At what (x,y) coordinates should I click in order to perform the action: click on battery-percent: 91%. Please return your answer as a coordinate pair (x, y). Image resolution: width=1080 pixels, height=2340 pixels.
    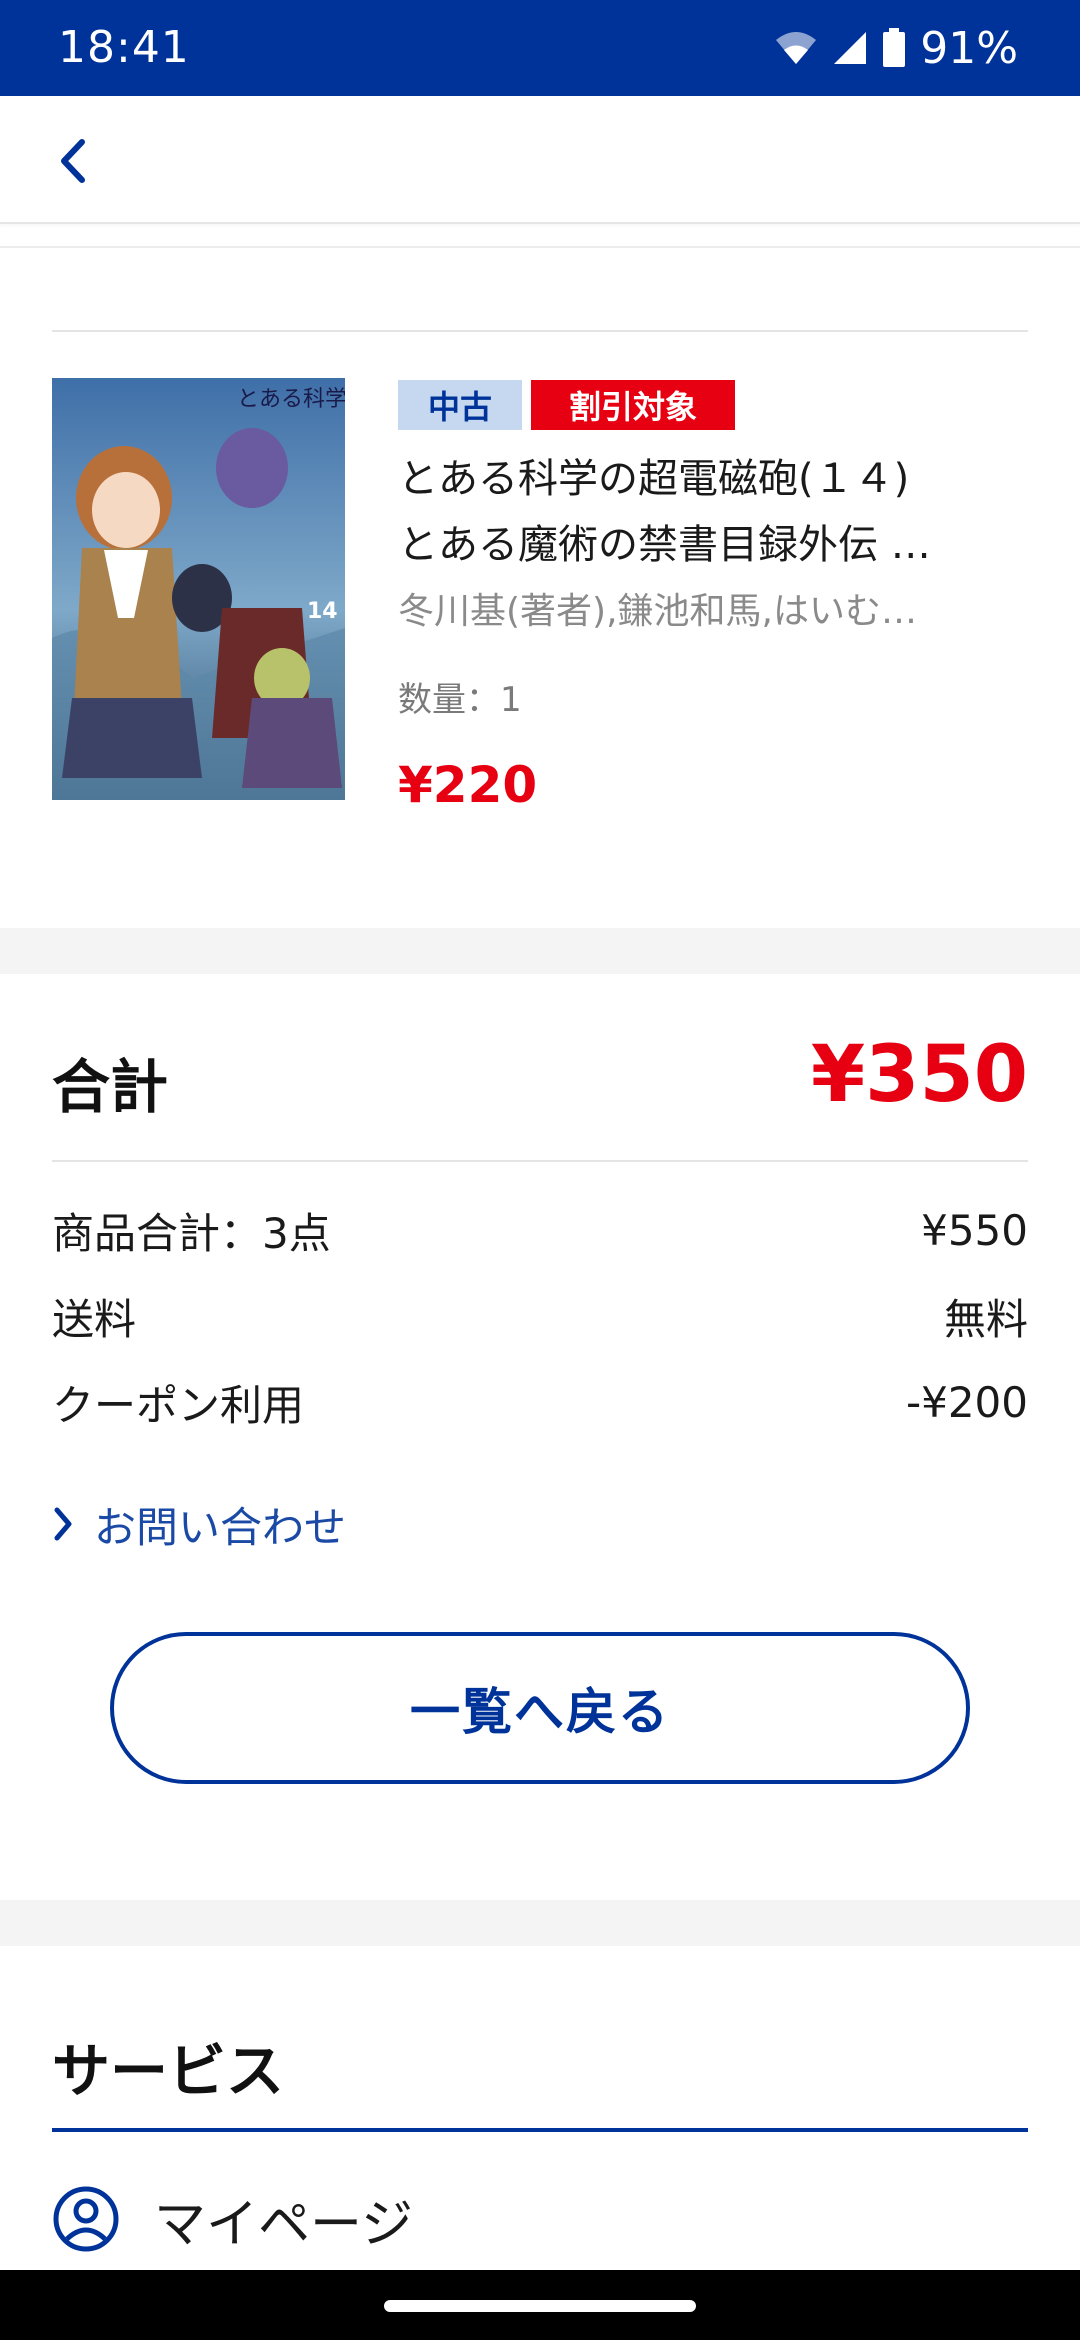
    Looking at the image, I should click on (969, 48).